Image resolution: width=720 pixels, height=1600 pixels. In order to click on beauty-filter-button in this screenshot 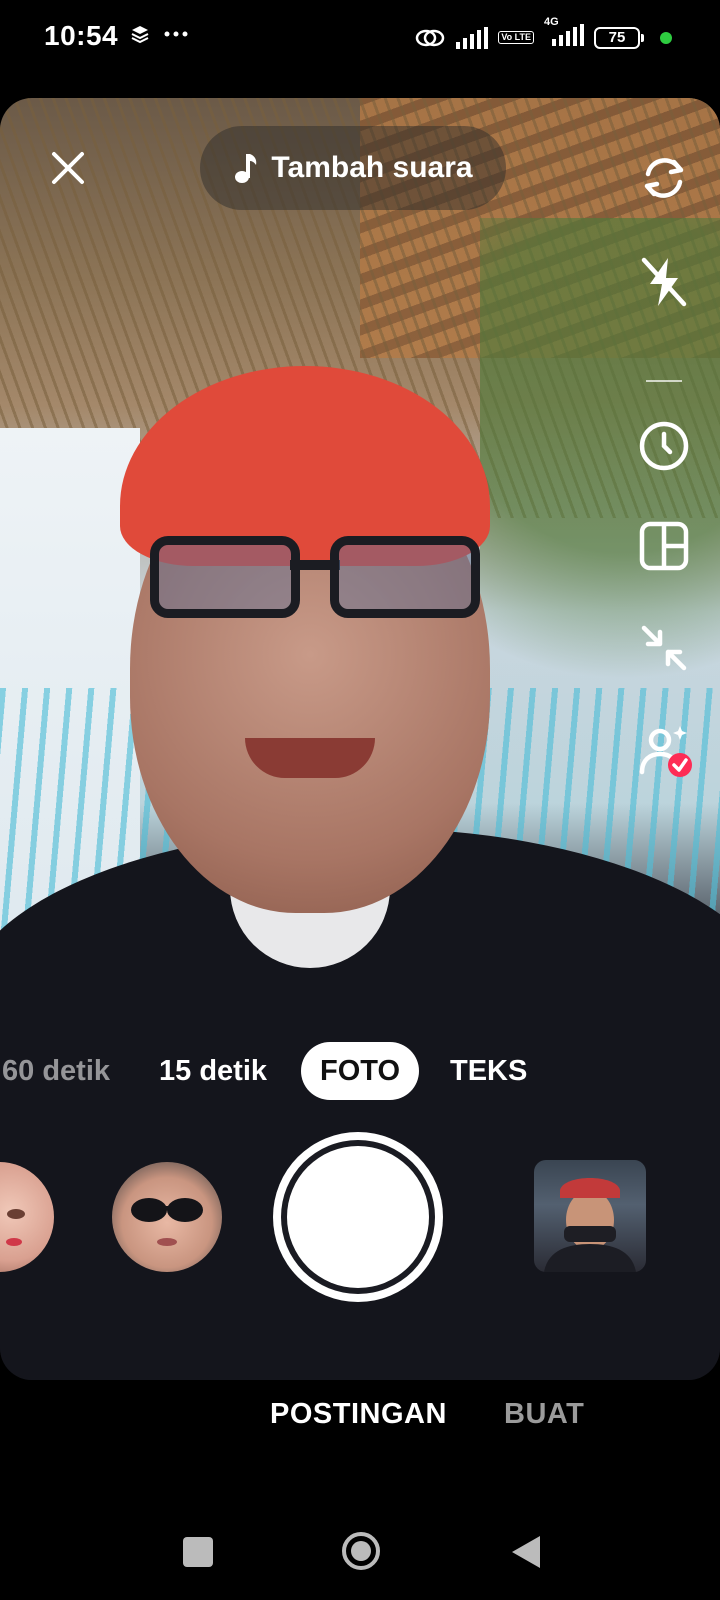, I will do `click(664, 752)`.